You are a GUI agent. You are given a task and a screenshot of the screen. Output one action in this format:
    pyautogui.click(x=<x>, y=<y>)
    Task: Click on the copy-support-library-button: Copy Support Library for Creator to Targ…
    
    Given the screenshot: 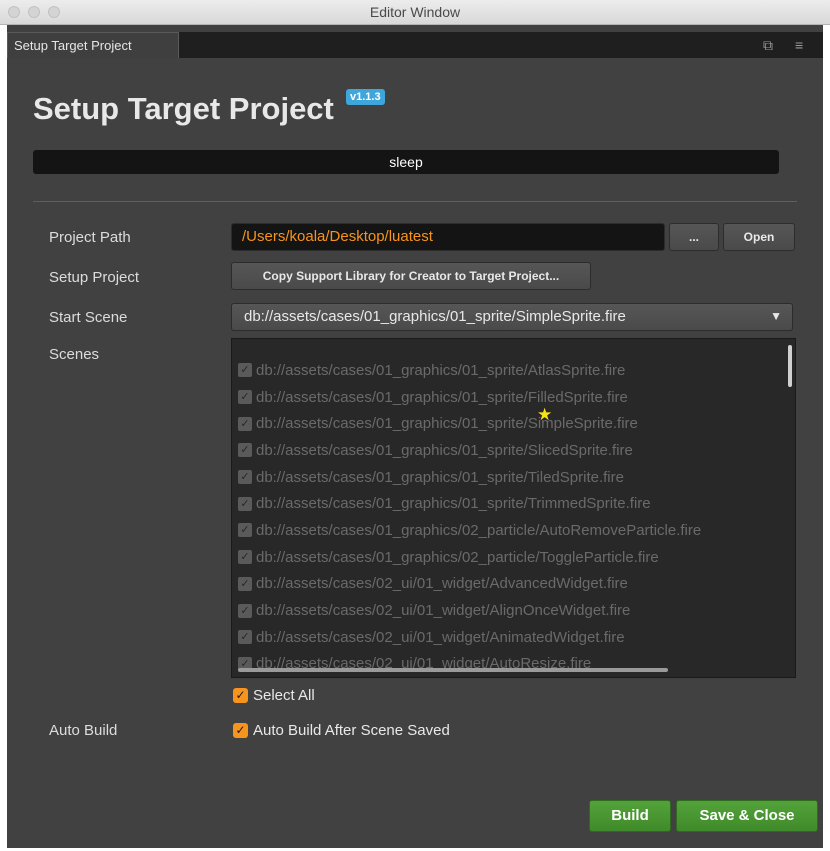 What is the action you would take?
    pyautogui.click(x=411, y=276)
    